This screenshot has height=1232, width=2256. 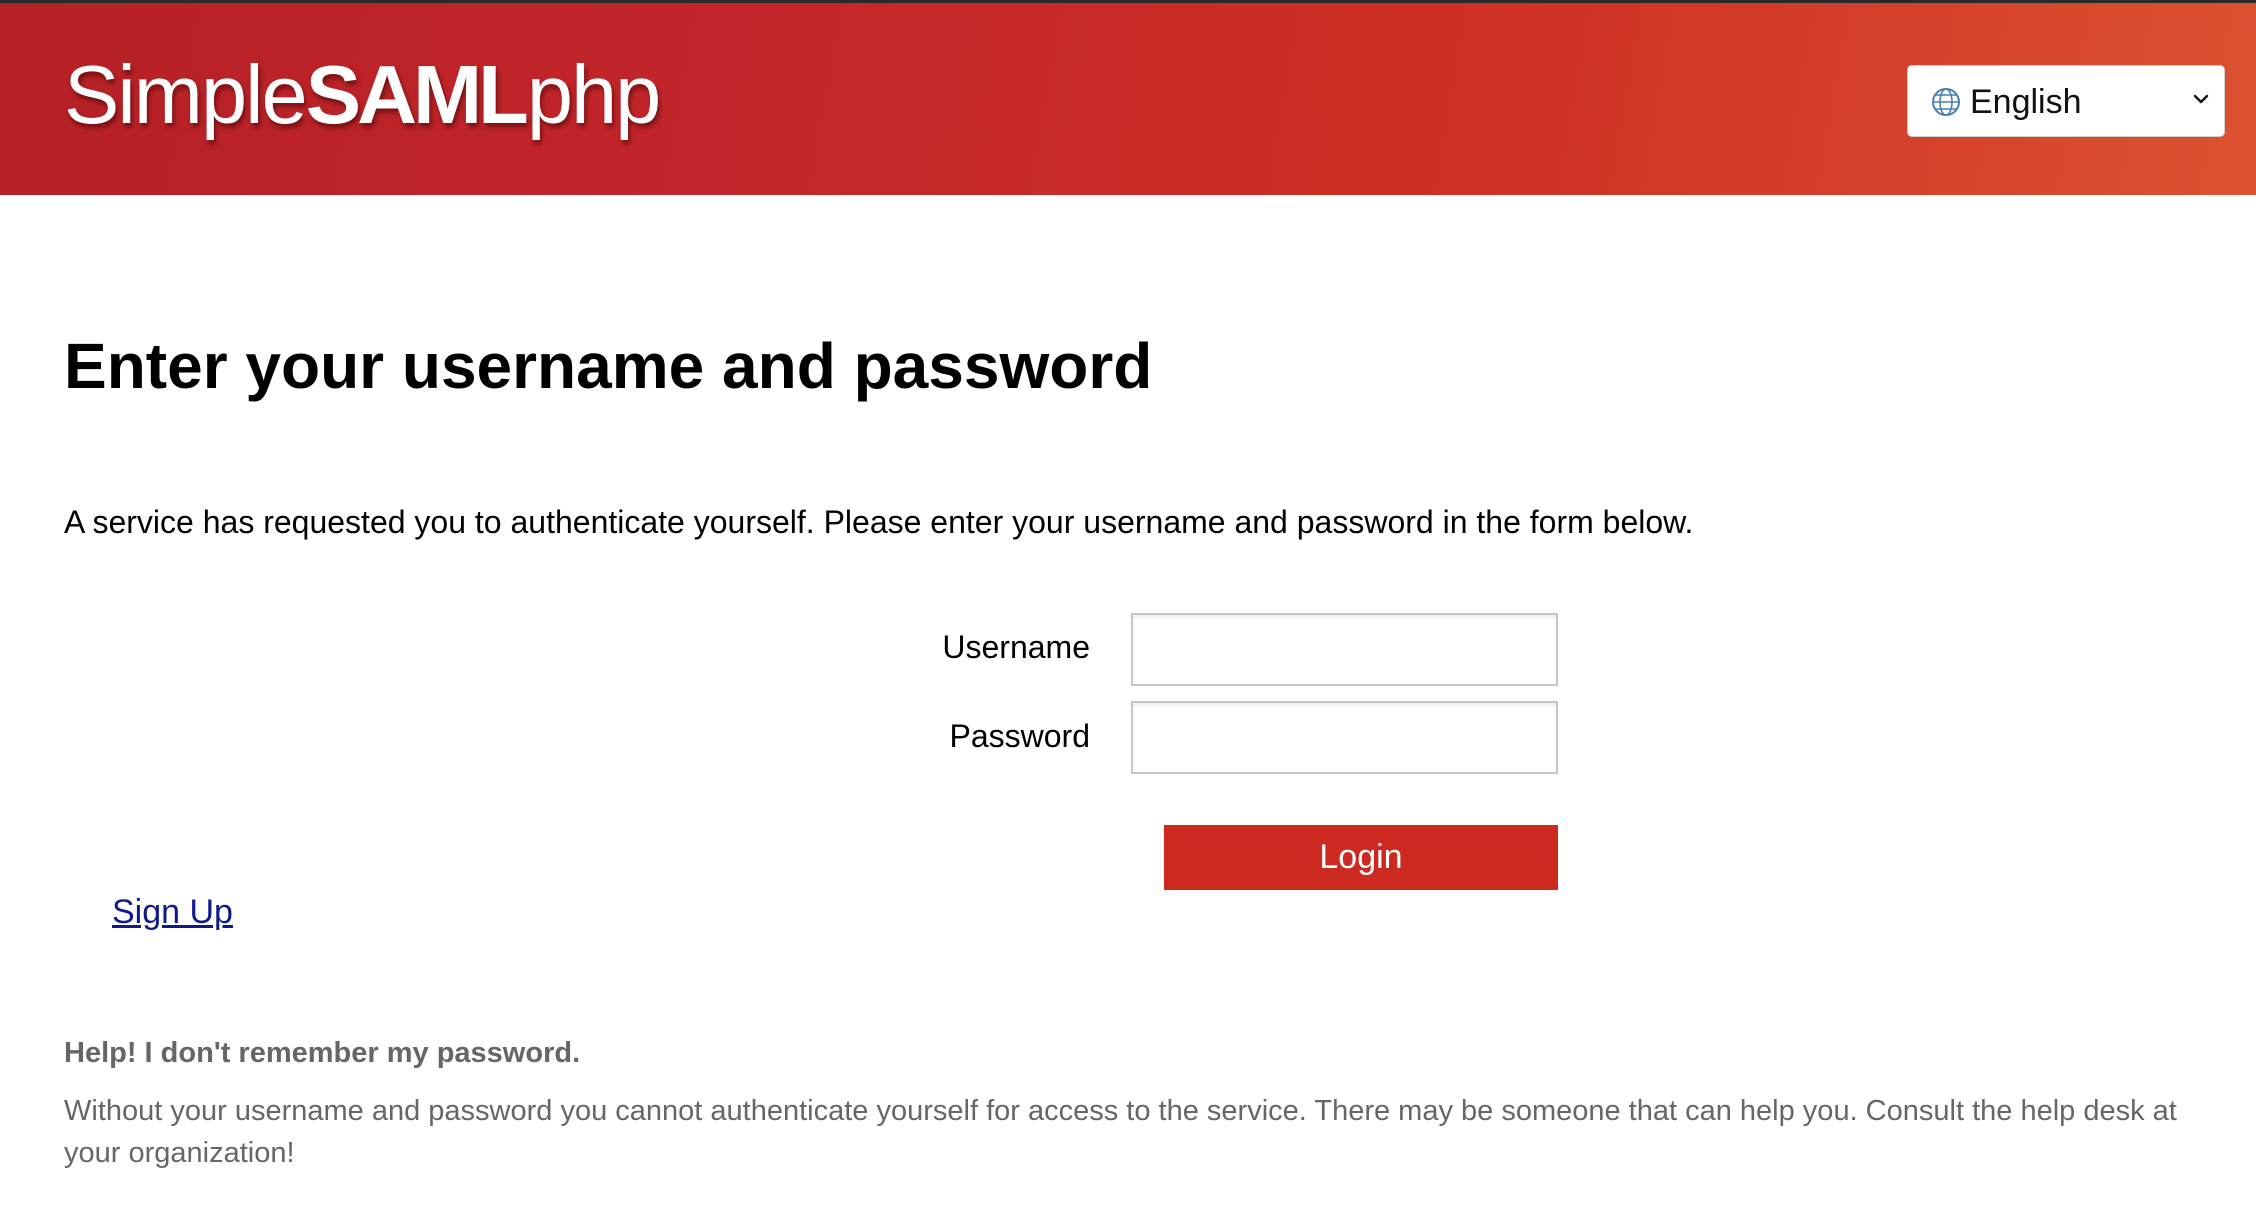 I want to click on language-select: English, so click(x=2066, y=101).